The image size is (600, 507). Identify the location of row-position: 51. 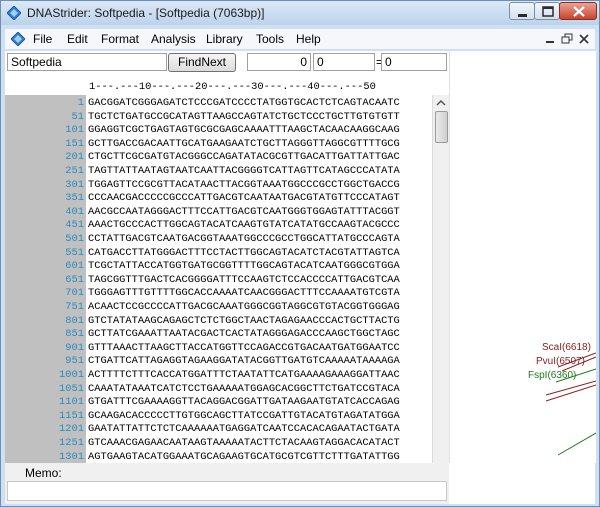
(77, 116).